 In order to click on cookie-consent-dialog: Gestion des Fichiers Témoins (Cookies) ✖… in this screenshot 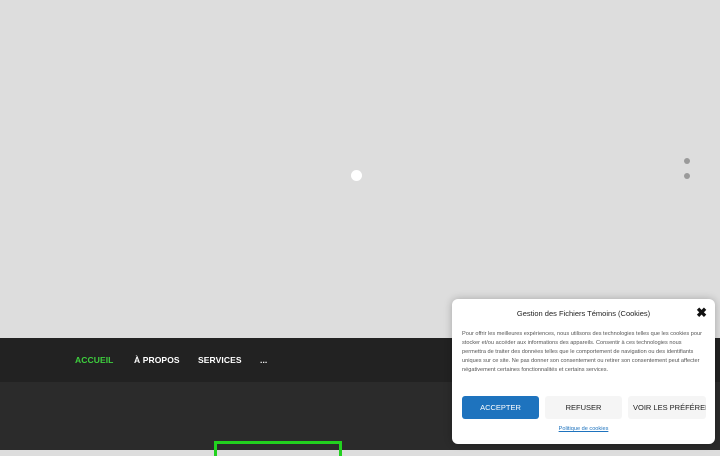, I will do `click(583, 371)`.